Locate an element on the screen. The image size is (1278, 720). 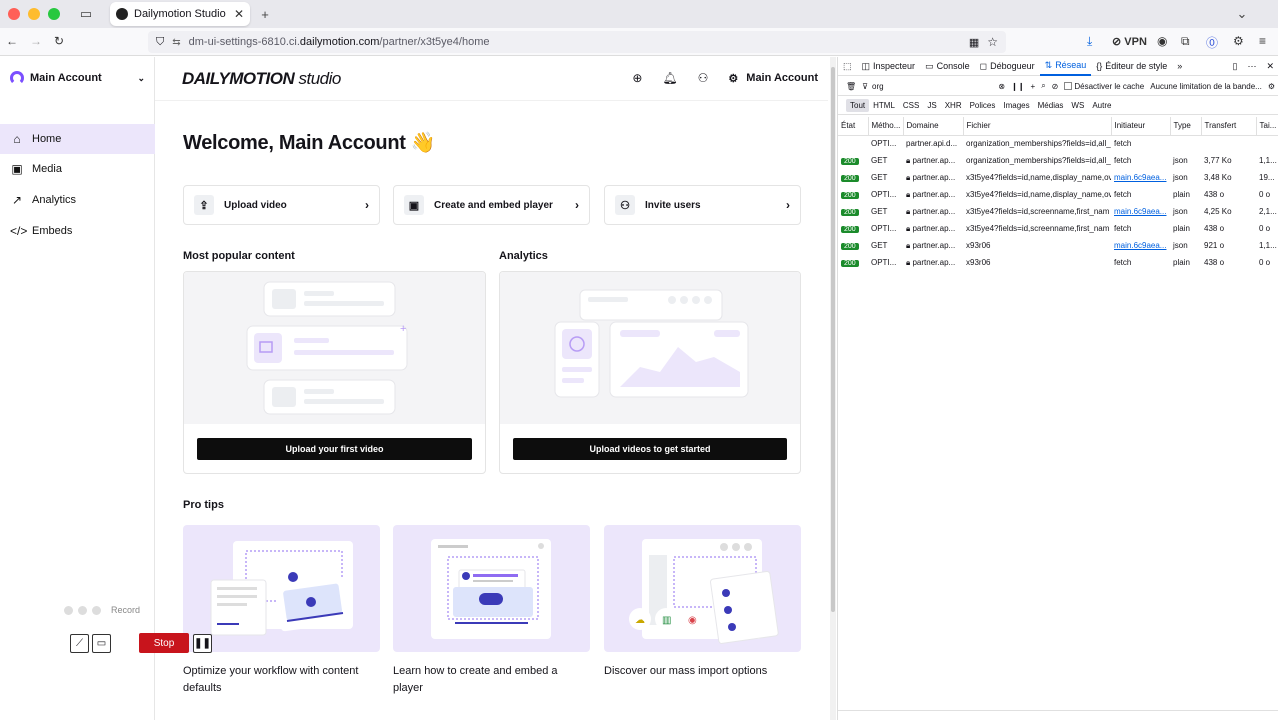
account-switcher: Main Account ⌄ is located at coordinates (77, 78).